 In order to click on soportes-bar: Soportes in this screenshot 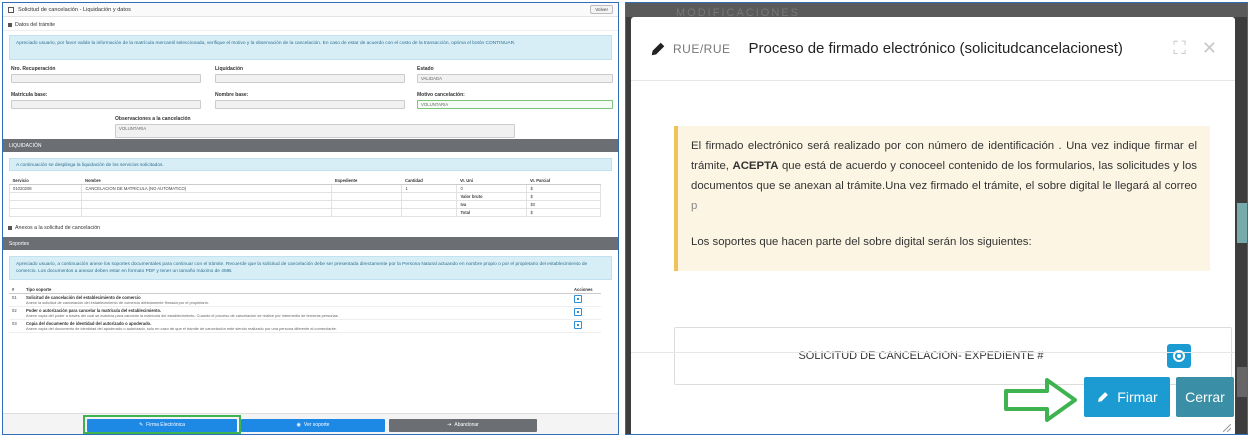, I will do `click(310, 243)`.